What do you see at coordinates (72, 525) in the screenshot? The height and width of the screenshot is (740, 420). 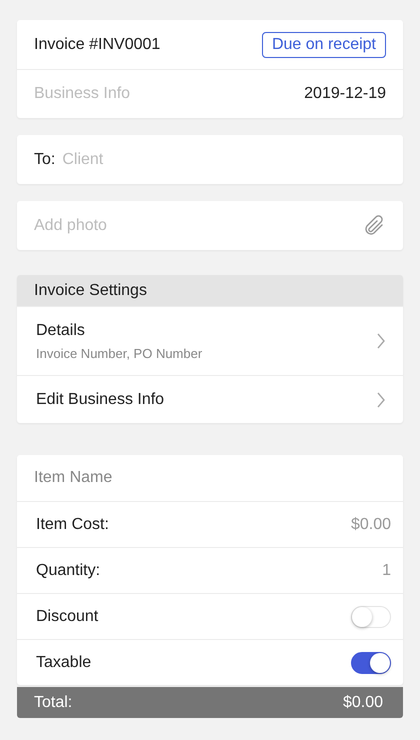 I see `item-row-label: Item Cost:` at bounding box center [72, 525].